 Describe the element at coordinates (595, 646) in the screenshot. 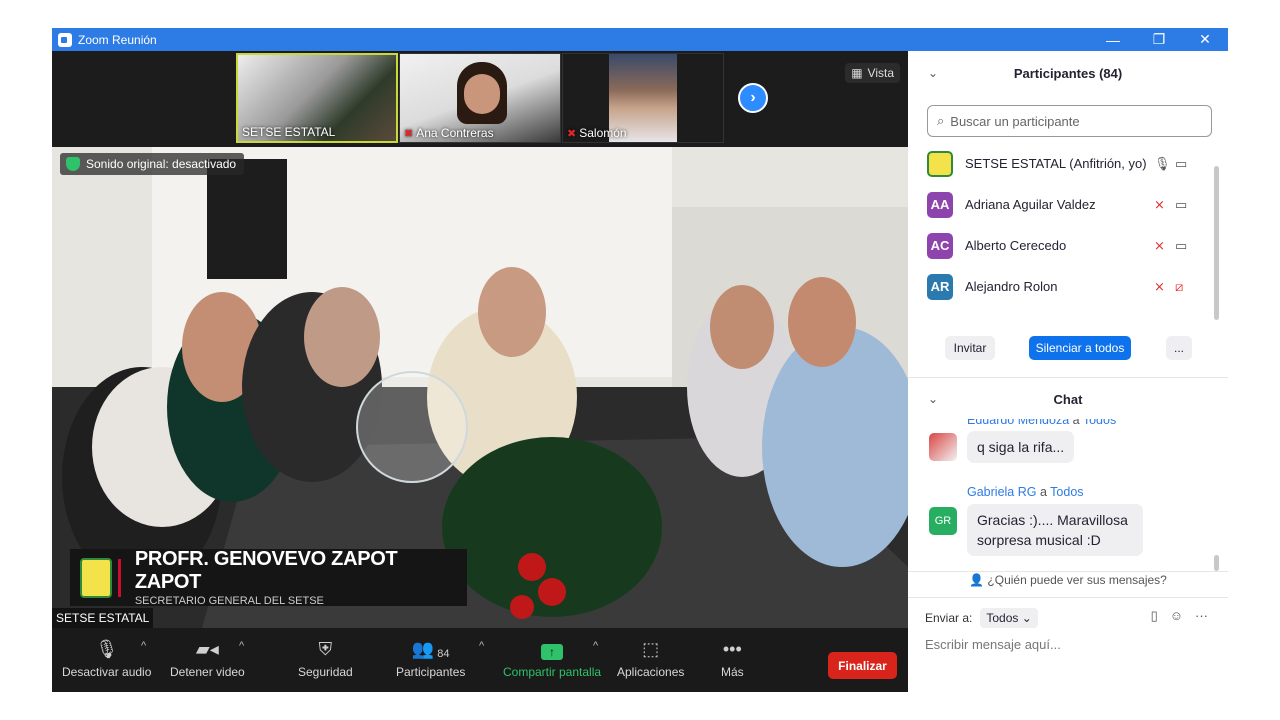

I see `share-options-caret: ^` at that location.